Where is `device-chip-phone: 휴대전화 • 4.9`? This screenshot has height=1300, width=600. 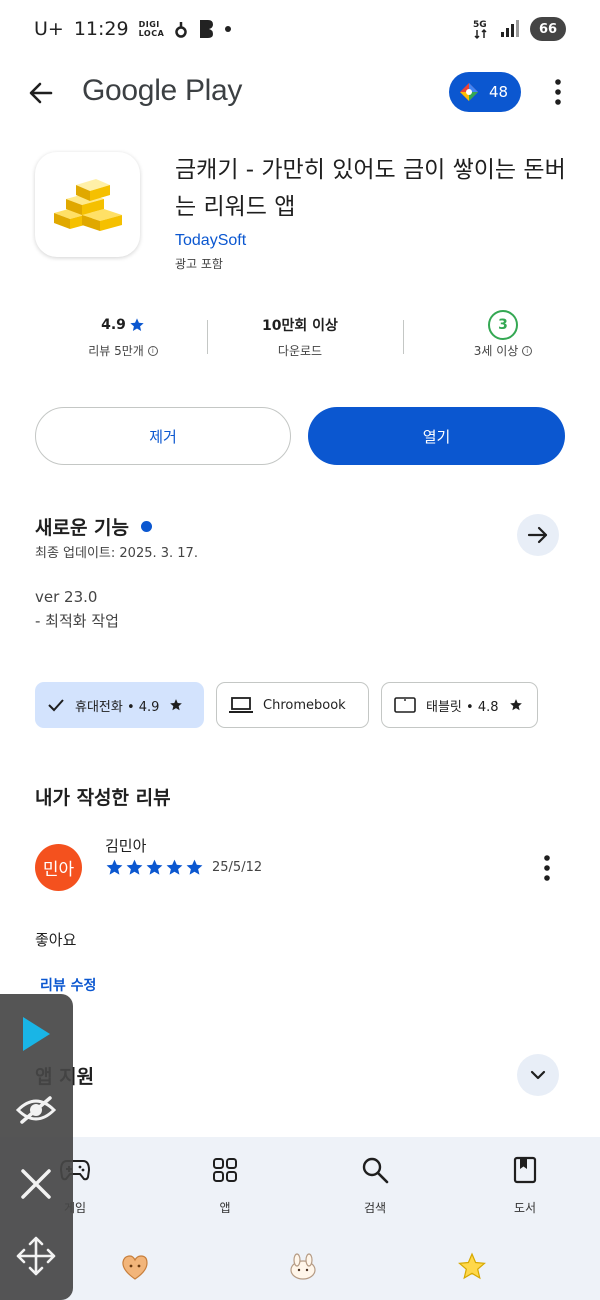
device-chip-phone: 휴대전화 • 4.9 is located at coordinates (119, 705).